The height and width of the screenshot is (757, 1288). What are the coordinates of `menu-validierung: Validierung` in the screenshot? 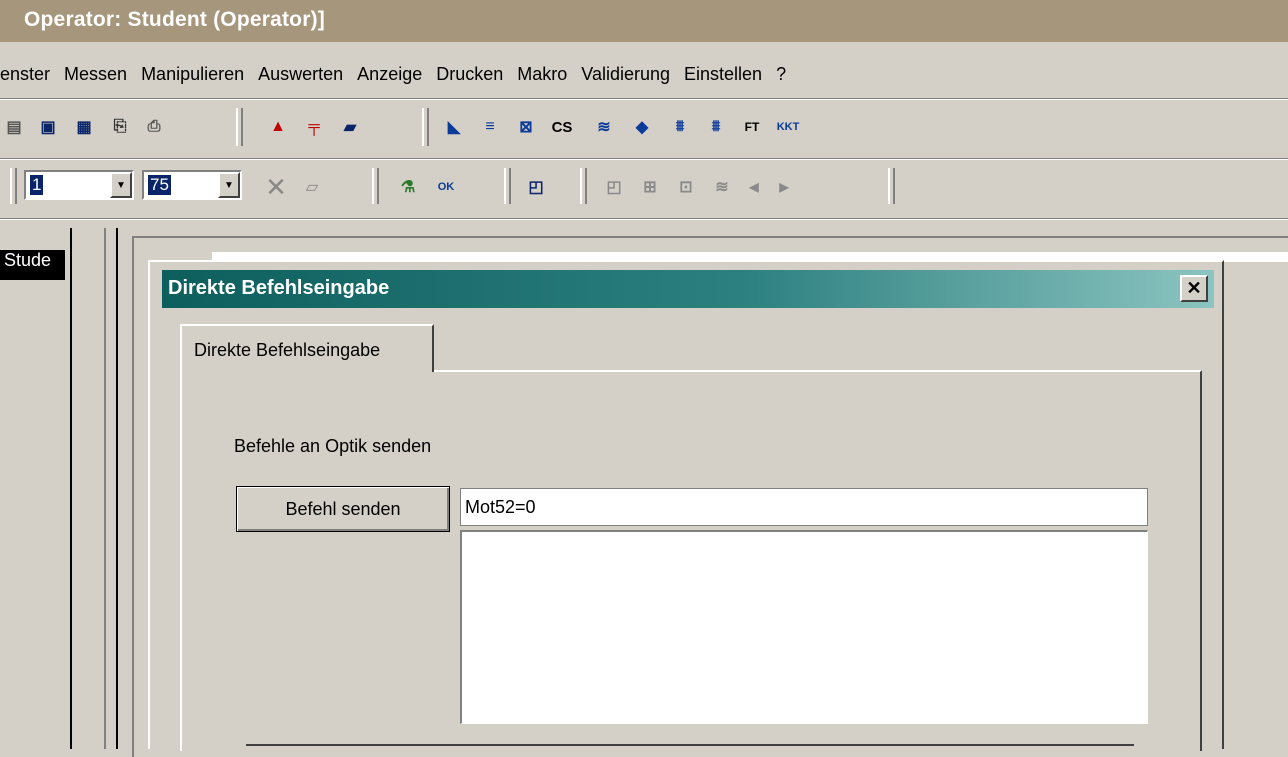 It's located at (625, 74).